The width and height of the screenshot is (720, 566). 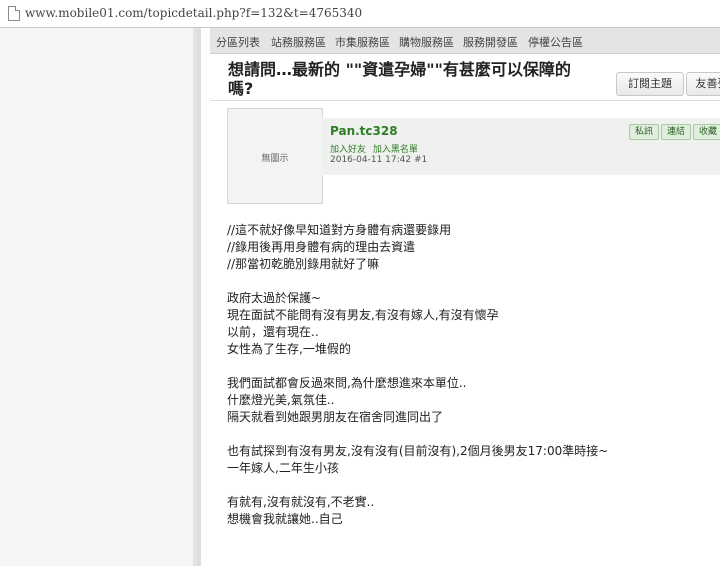 What do you see at coordinates (347, 383) in the screenshot?
I see `post-line: 我們面試都會反過來問,為什麼想進來本單位..` at bounding box center [347, 383].